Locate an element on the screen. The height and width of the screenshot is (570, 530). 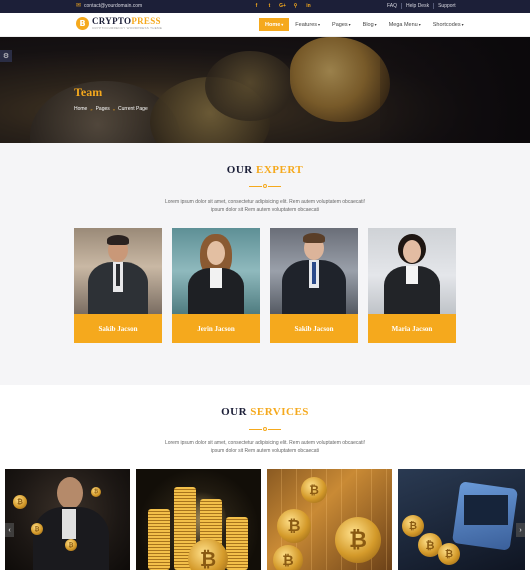
team-card: Jerin Jacson is located at coordinates (216, 285).